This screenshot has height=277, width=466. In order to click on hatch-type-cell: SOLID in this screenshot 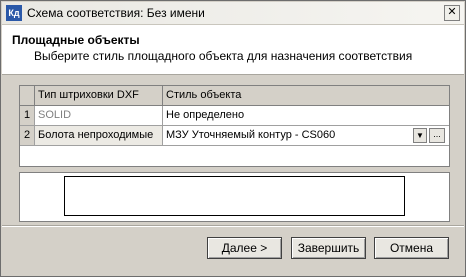, I will do `click(99, 116)`.